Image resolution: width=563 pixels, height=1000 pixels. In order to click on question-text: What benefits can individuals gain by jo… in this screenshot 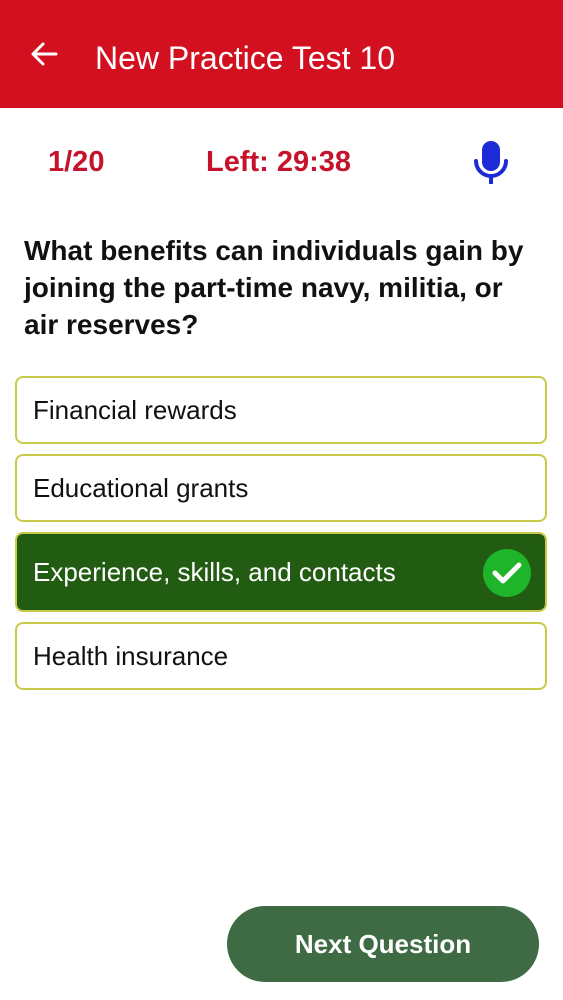, I will do `click(274, 287)`.